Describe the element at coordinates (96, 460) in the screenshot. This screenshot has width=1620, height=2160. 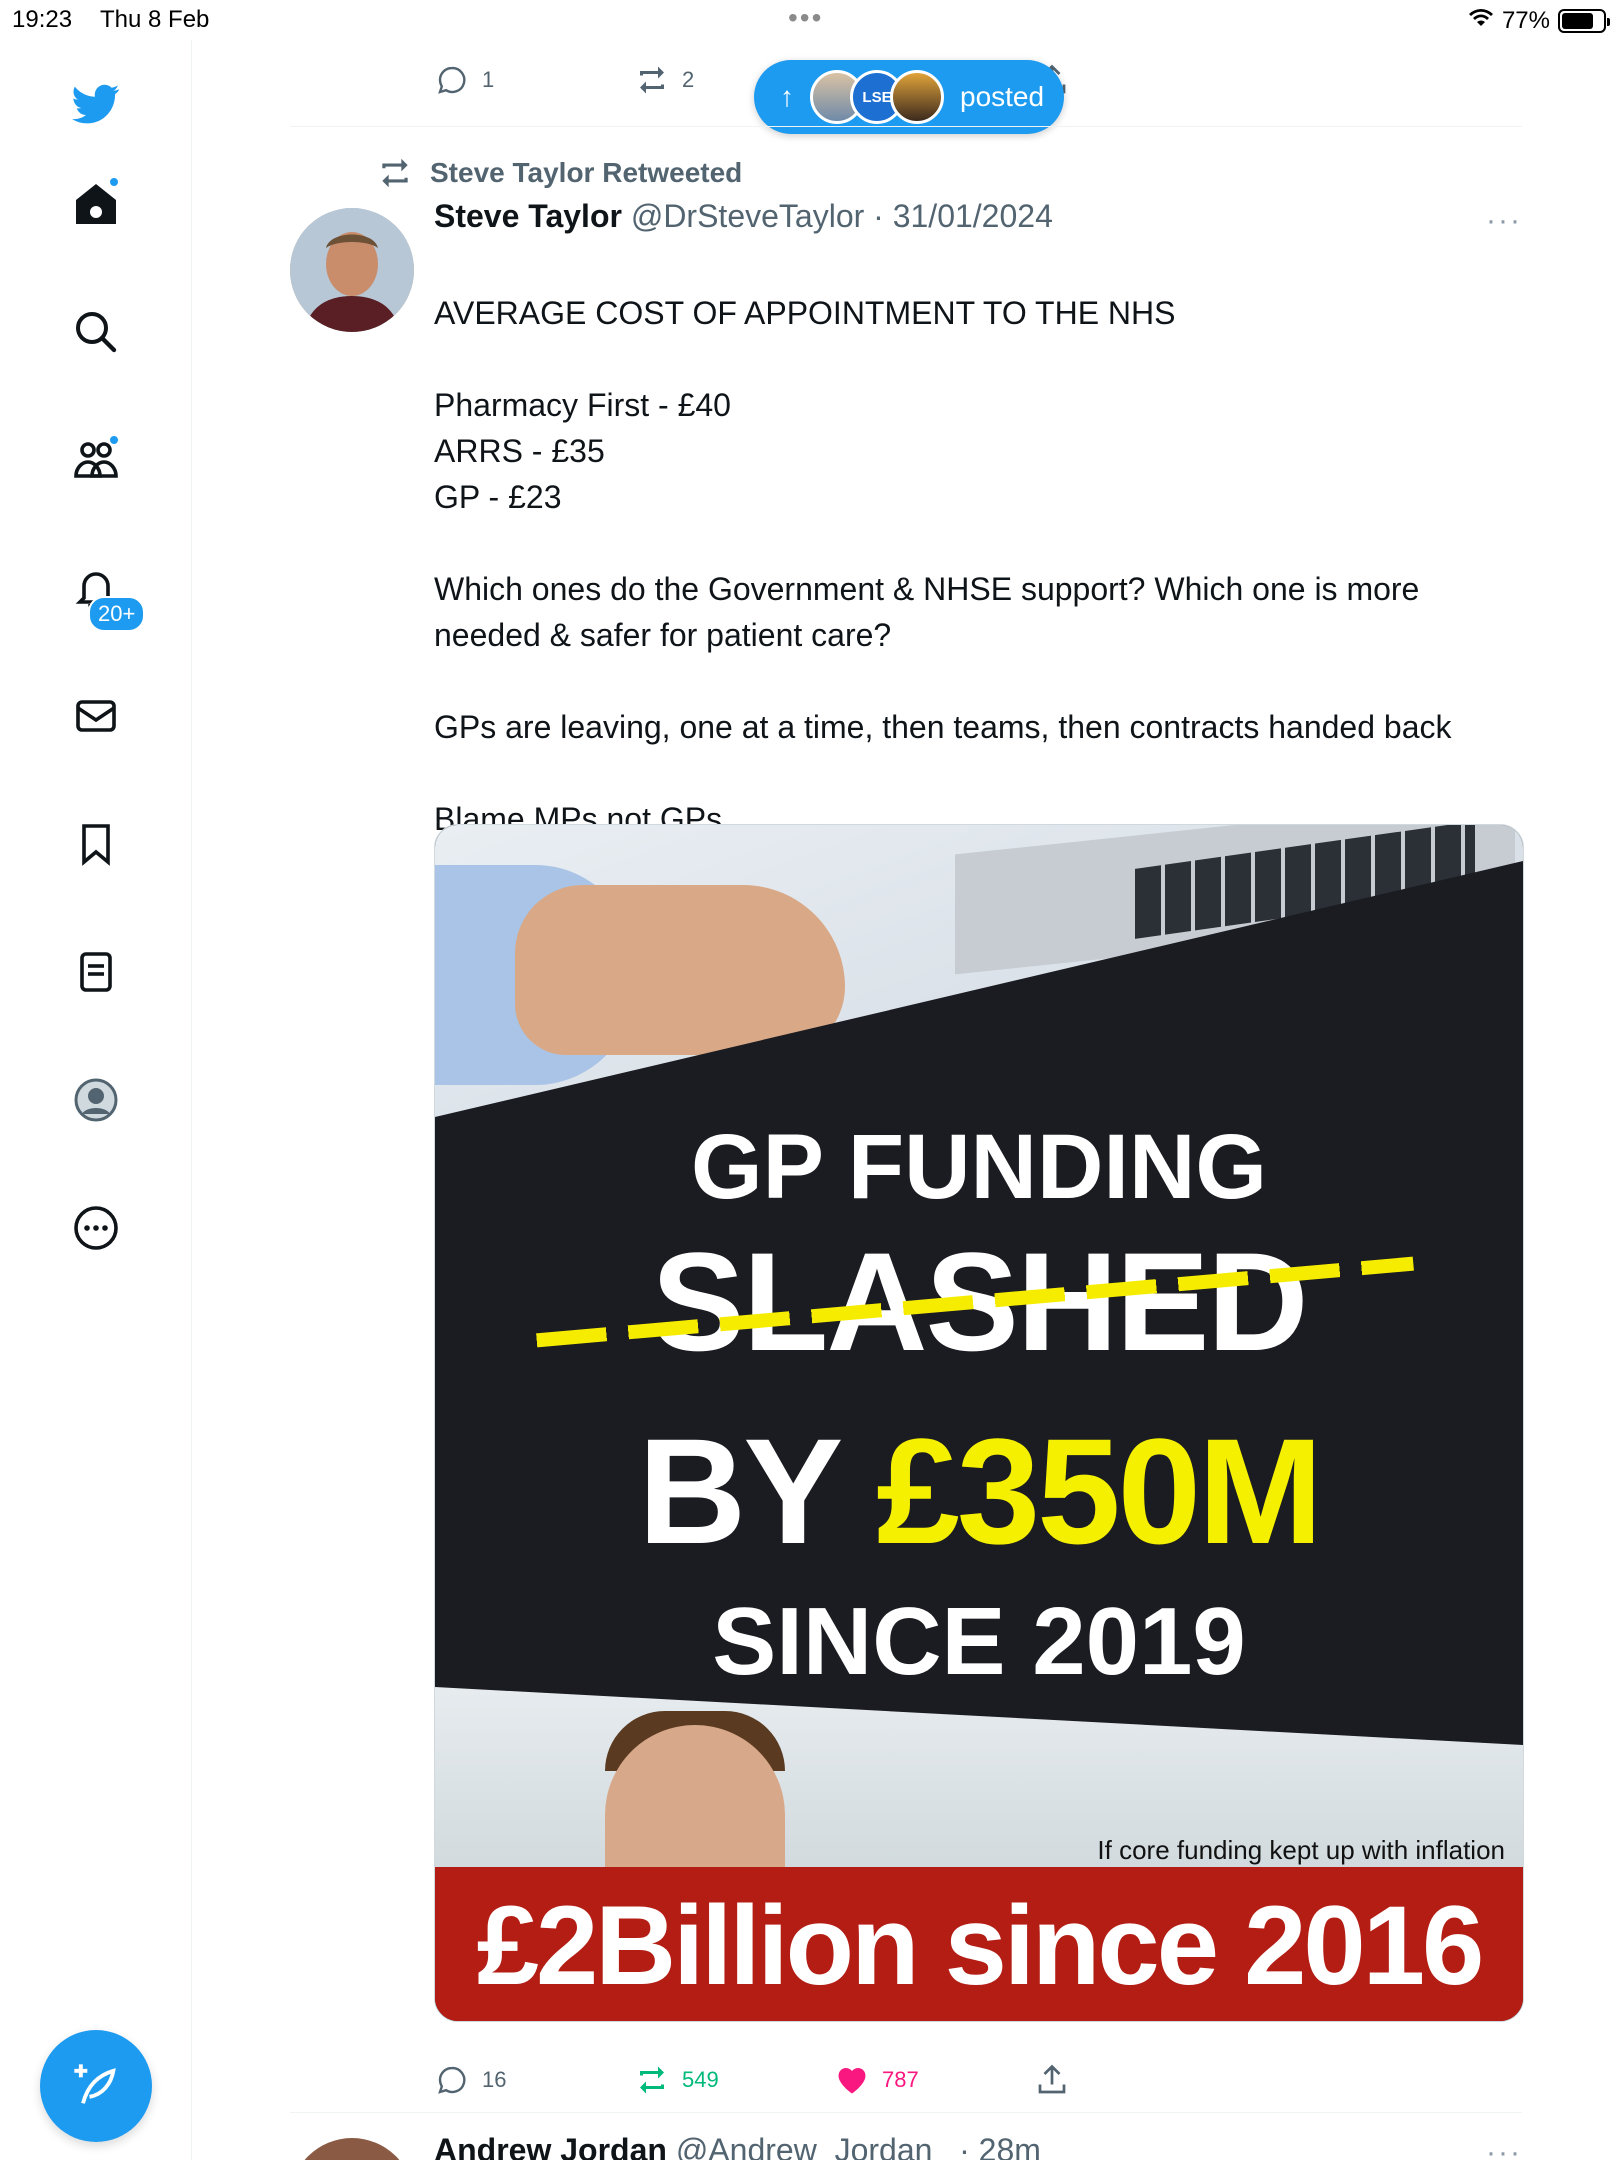
I see `nav-communities` at that location.